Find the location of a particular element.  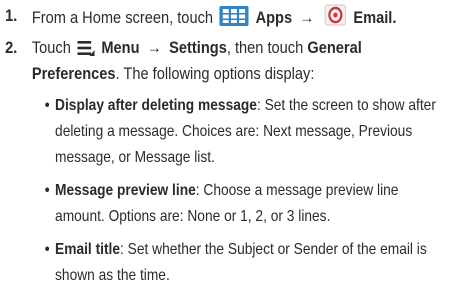

apps-grid-icon is located at coordinates (234, 19).